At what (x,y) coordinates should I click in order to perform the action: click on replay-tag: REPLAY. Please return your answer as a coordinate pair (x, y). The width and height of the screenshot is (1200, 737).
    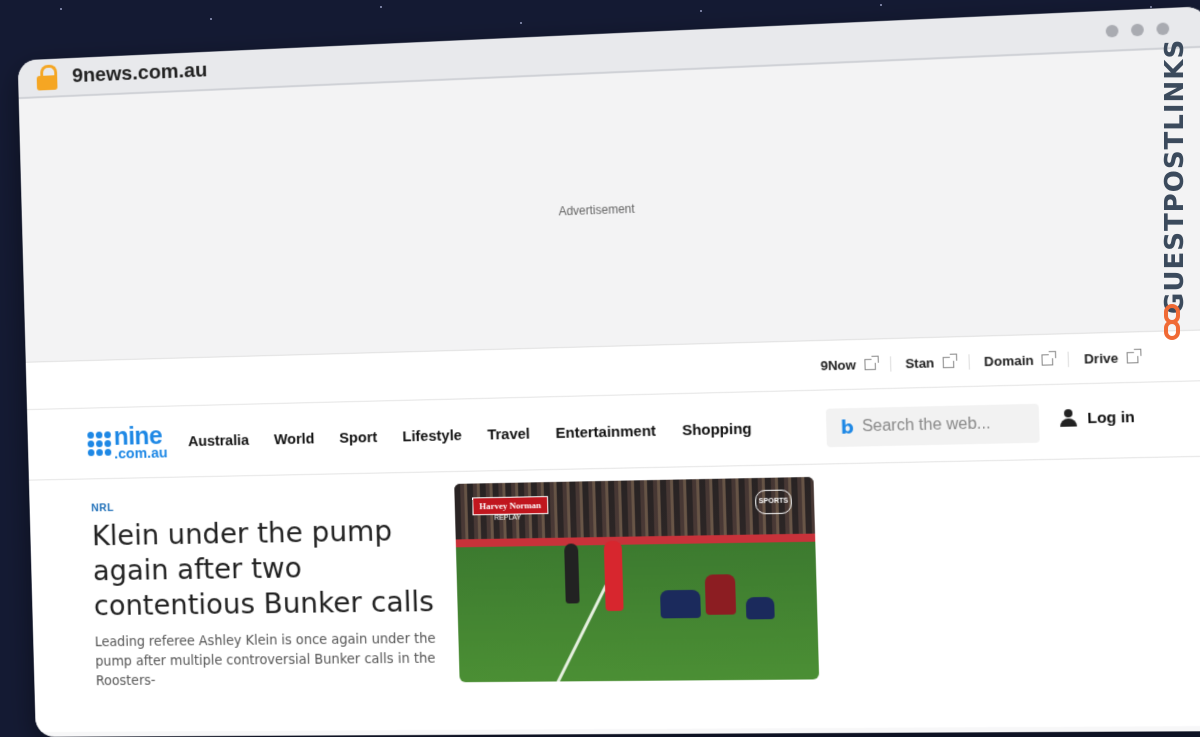
    Looking at the image, I should click on (508, 518).